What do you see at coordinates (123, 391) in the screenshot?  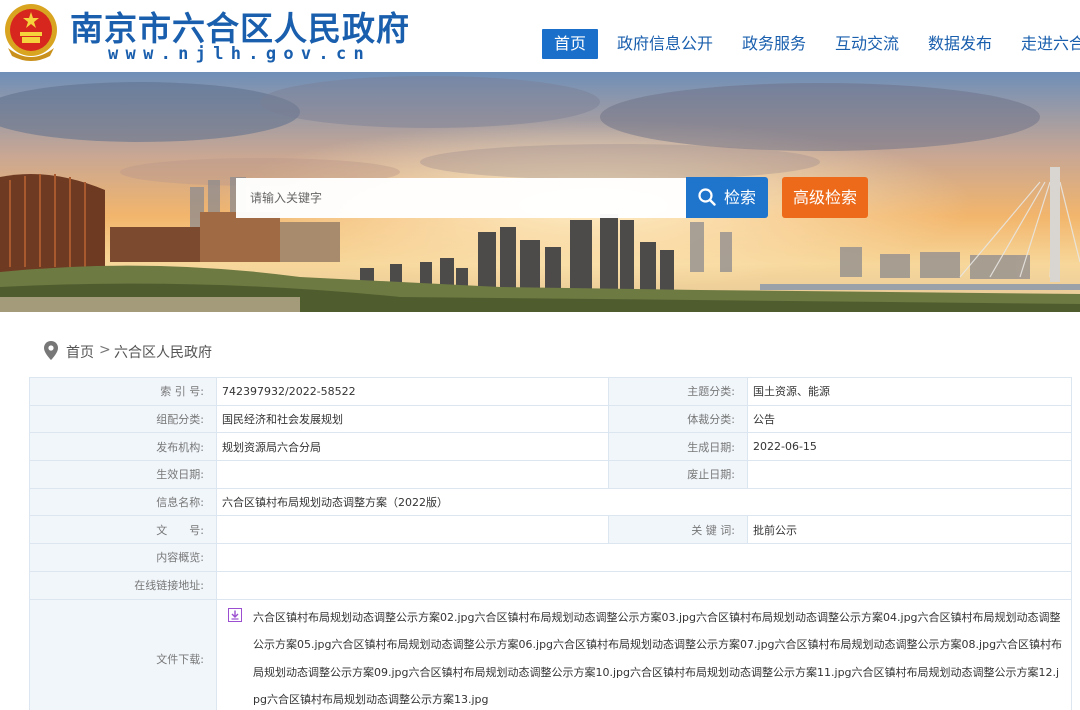 I see `index-no-label: 索 引 号:` at bounding box center [123, 391].